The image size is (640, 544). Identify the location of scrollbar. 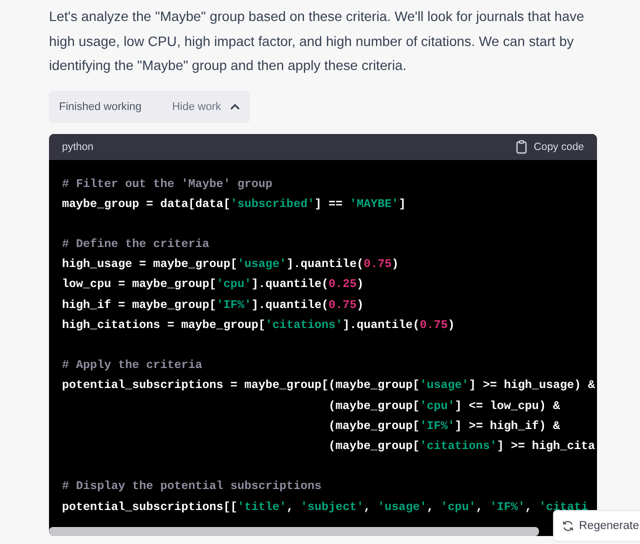
(294, 531).